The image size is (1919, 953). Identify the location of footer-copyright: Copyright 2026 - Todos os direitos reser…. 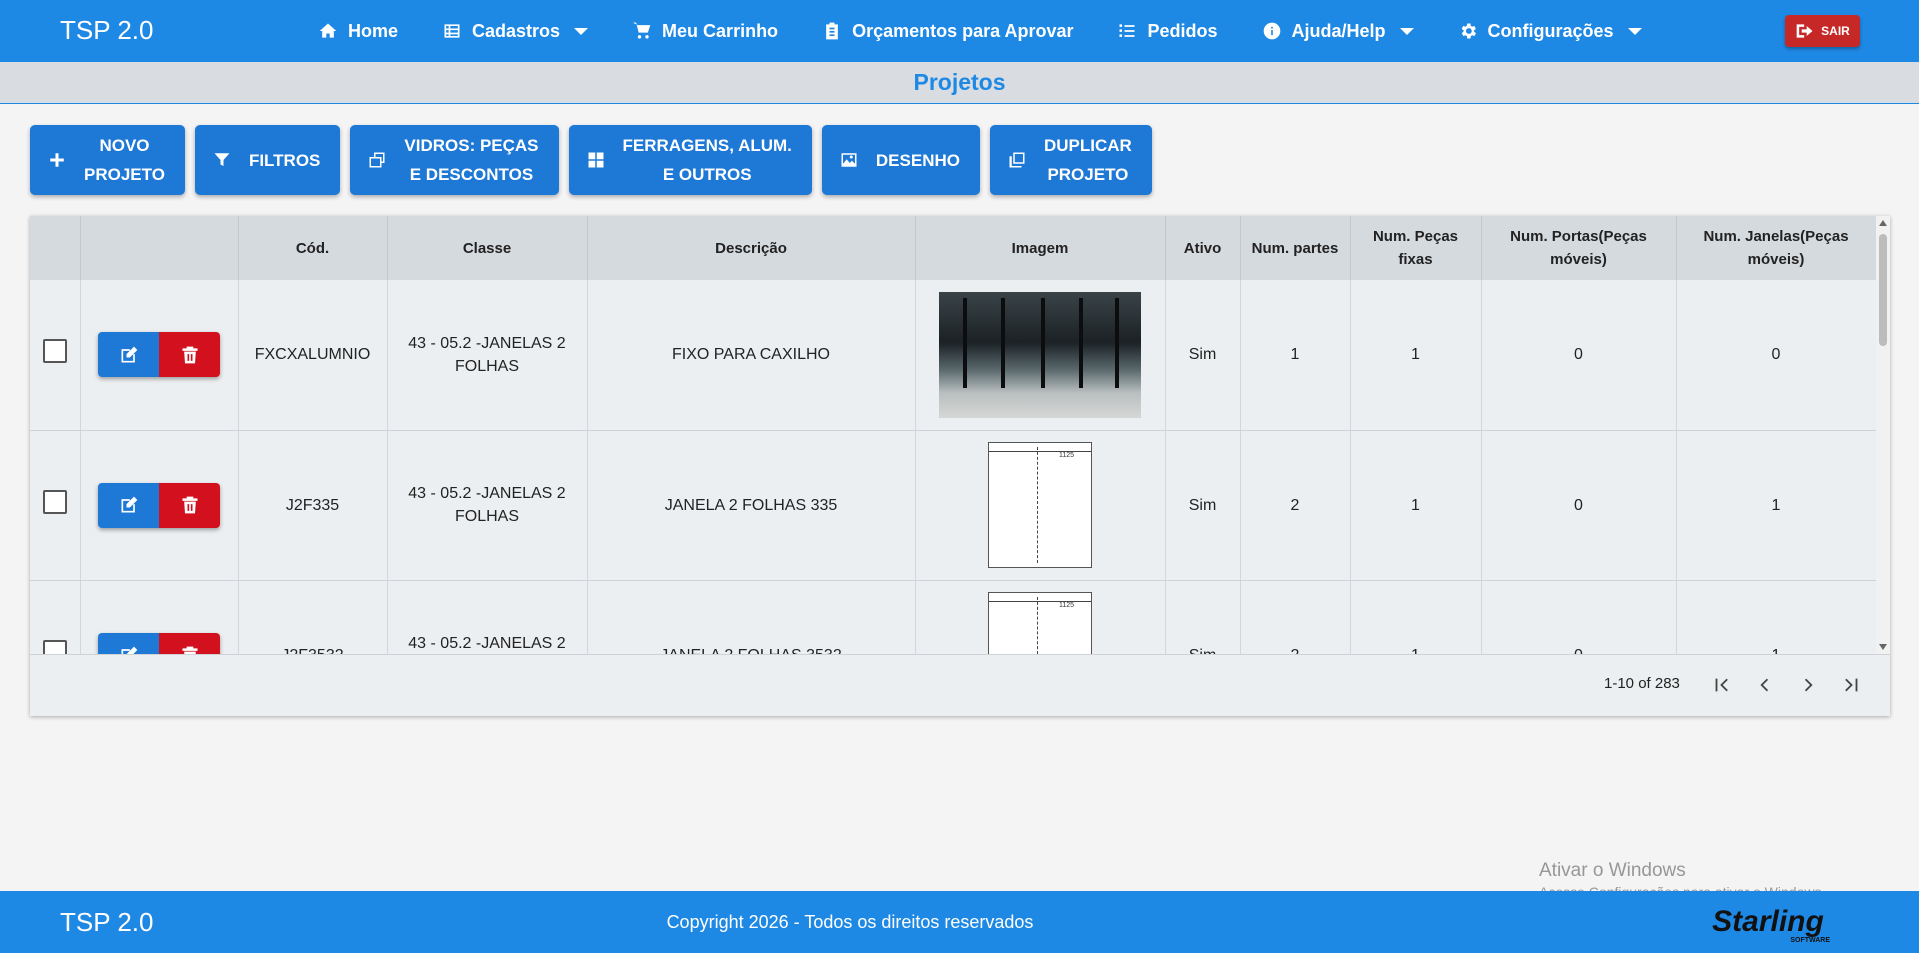
(850, 922).